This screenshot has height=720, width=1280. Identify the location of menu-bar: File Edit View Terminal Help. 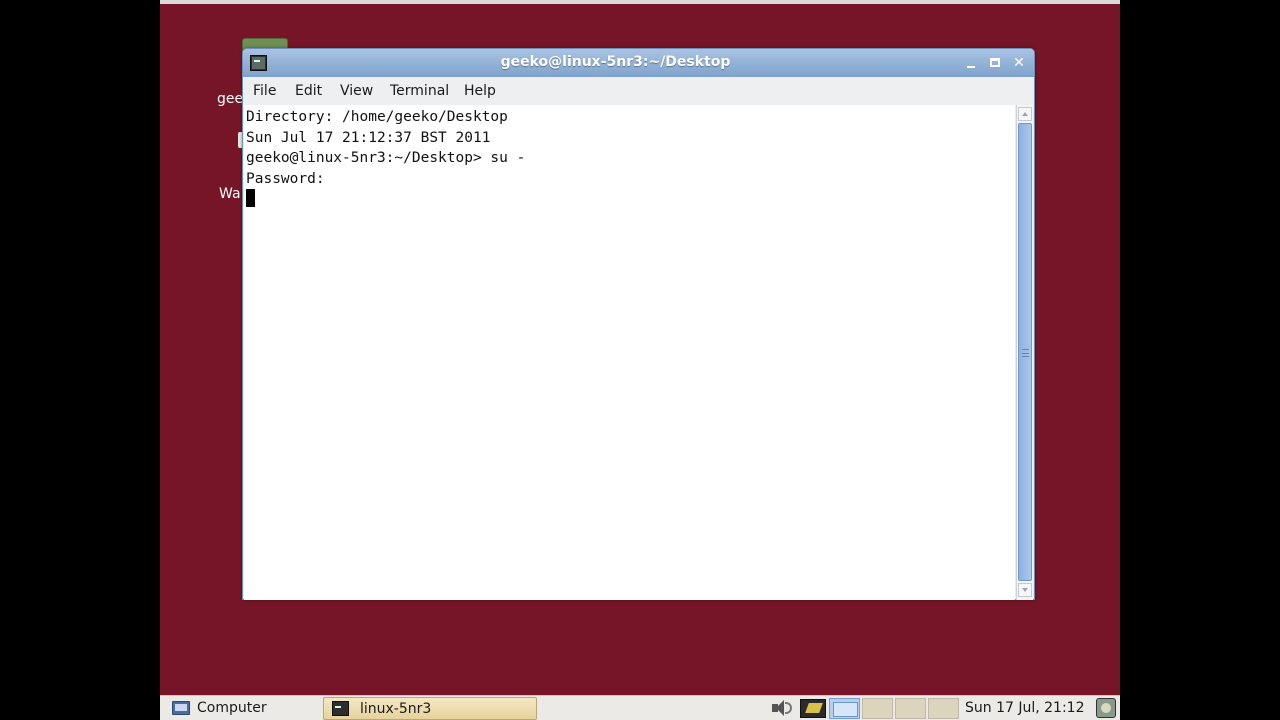
(638, 91).